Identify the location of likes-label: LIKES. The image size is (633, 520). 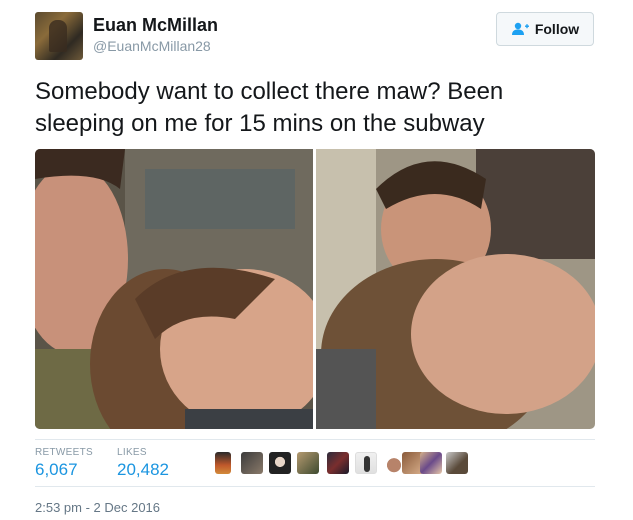
(132, 452).